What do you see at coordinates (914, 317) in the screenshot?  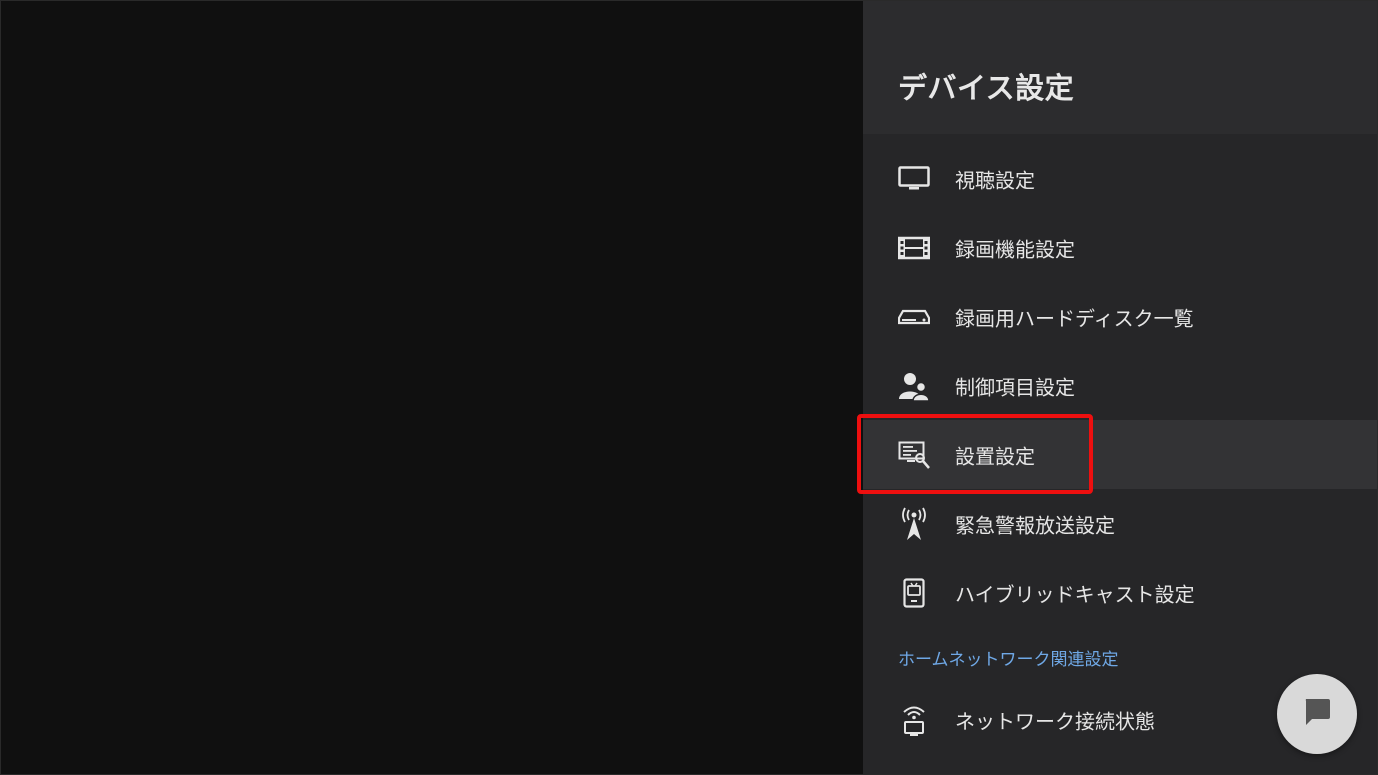 I see `hard-disk-icon` at bounding box center [914, 317].